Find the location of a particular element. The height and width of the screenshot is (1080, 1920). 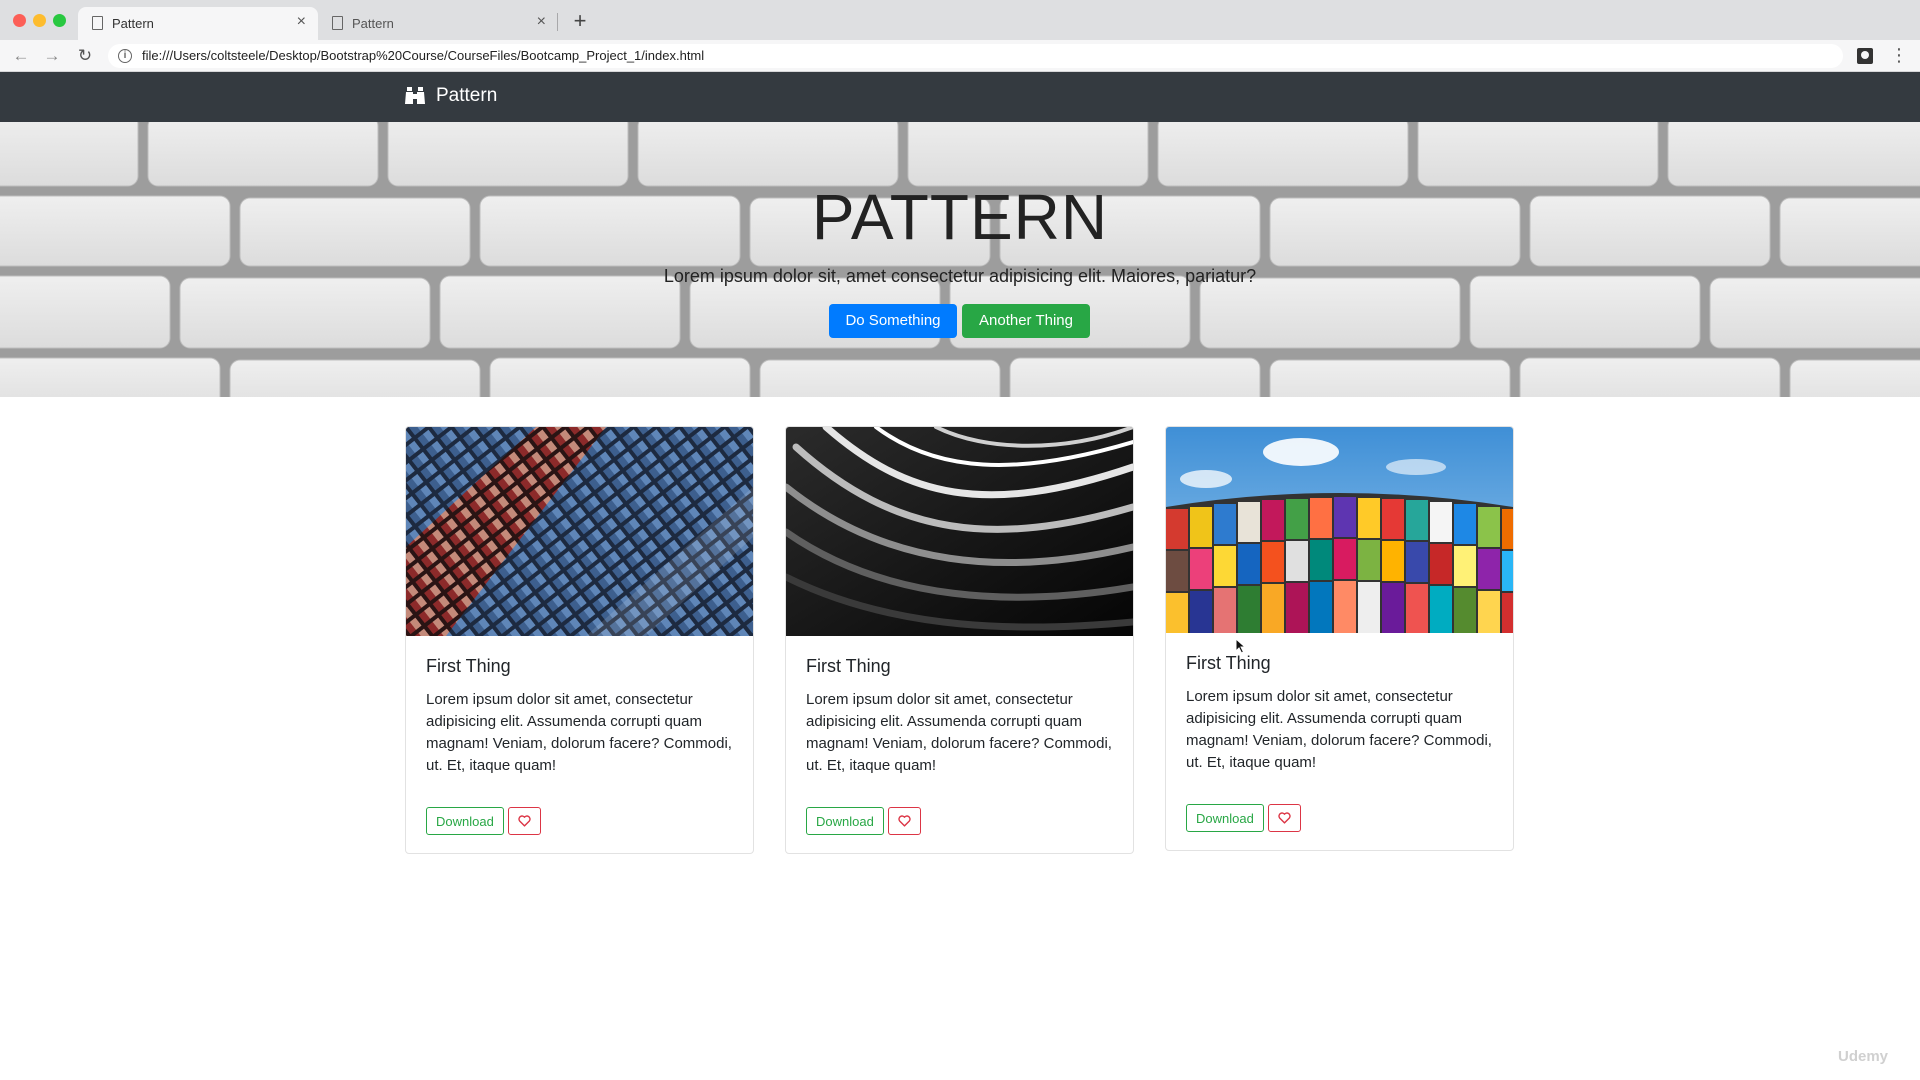

mouse-cursor-icon is located at coordinates (1241, 646).